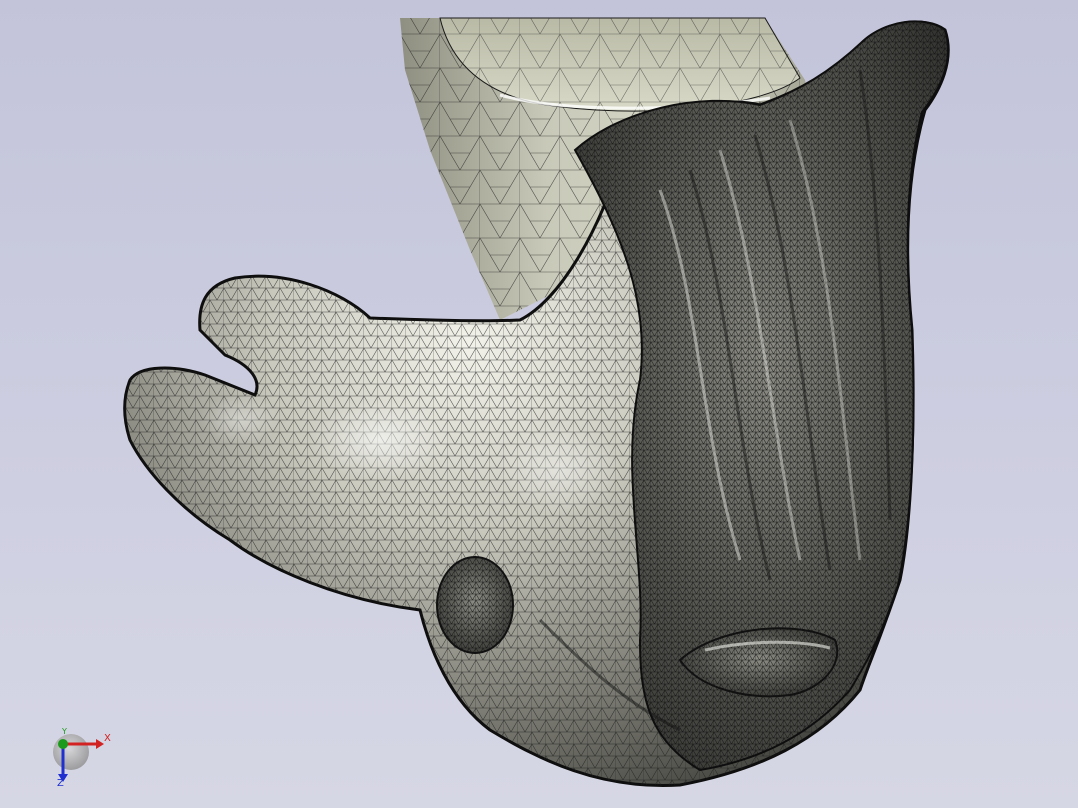  I want to click on coordinate-triad: X Y Z, so click(84, 759).